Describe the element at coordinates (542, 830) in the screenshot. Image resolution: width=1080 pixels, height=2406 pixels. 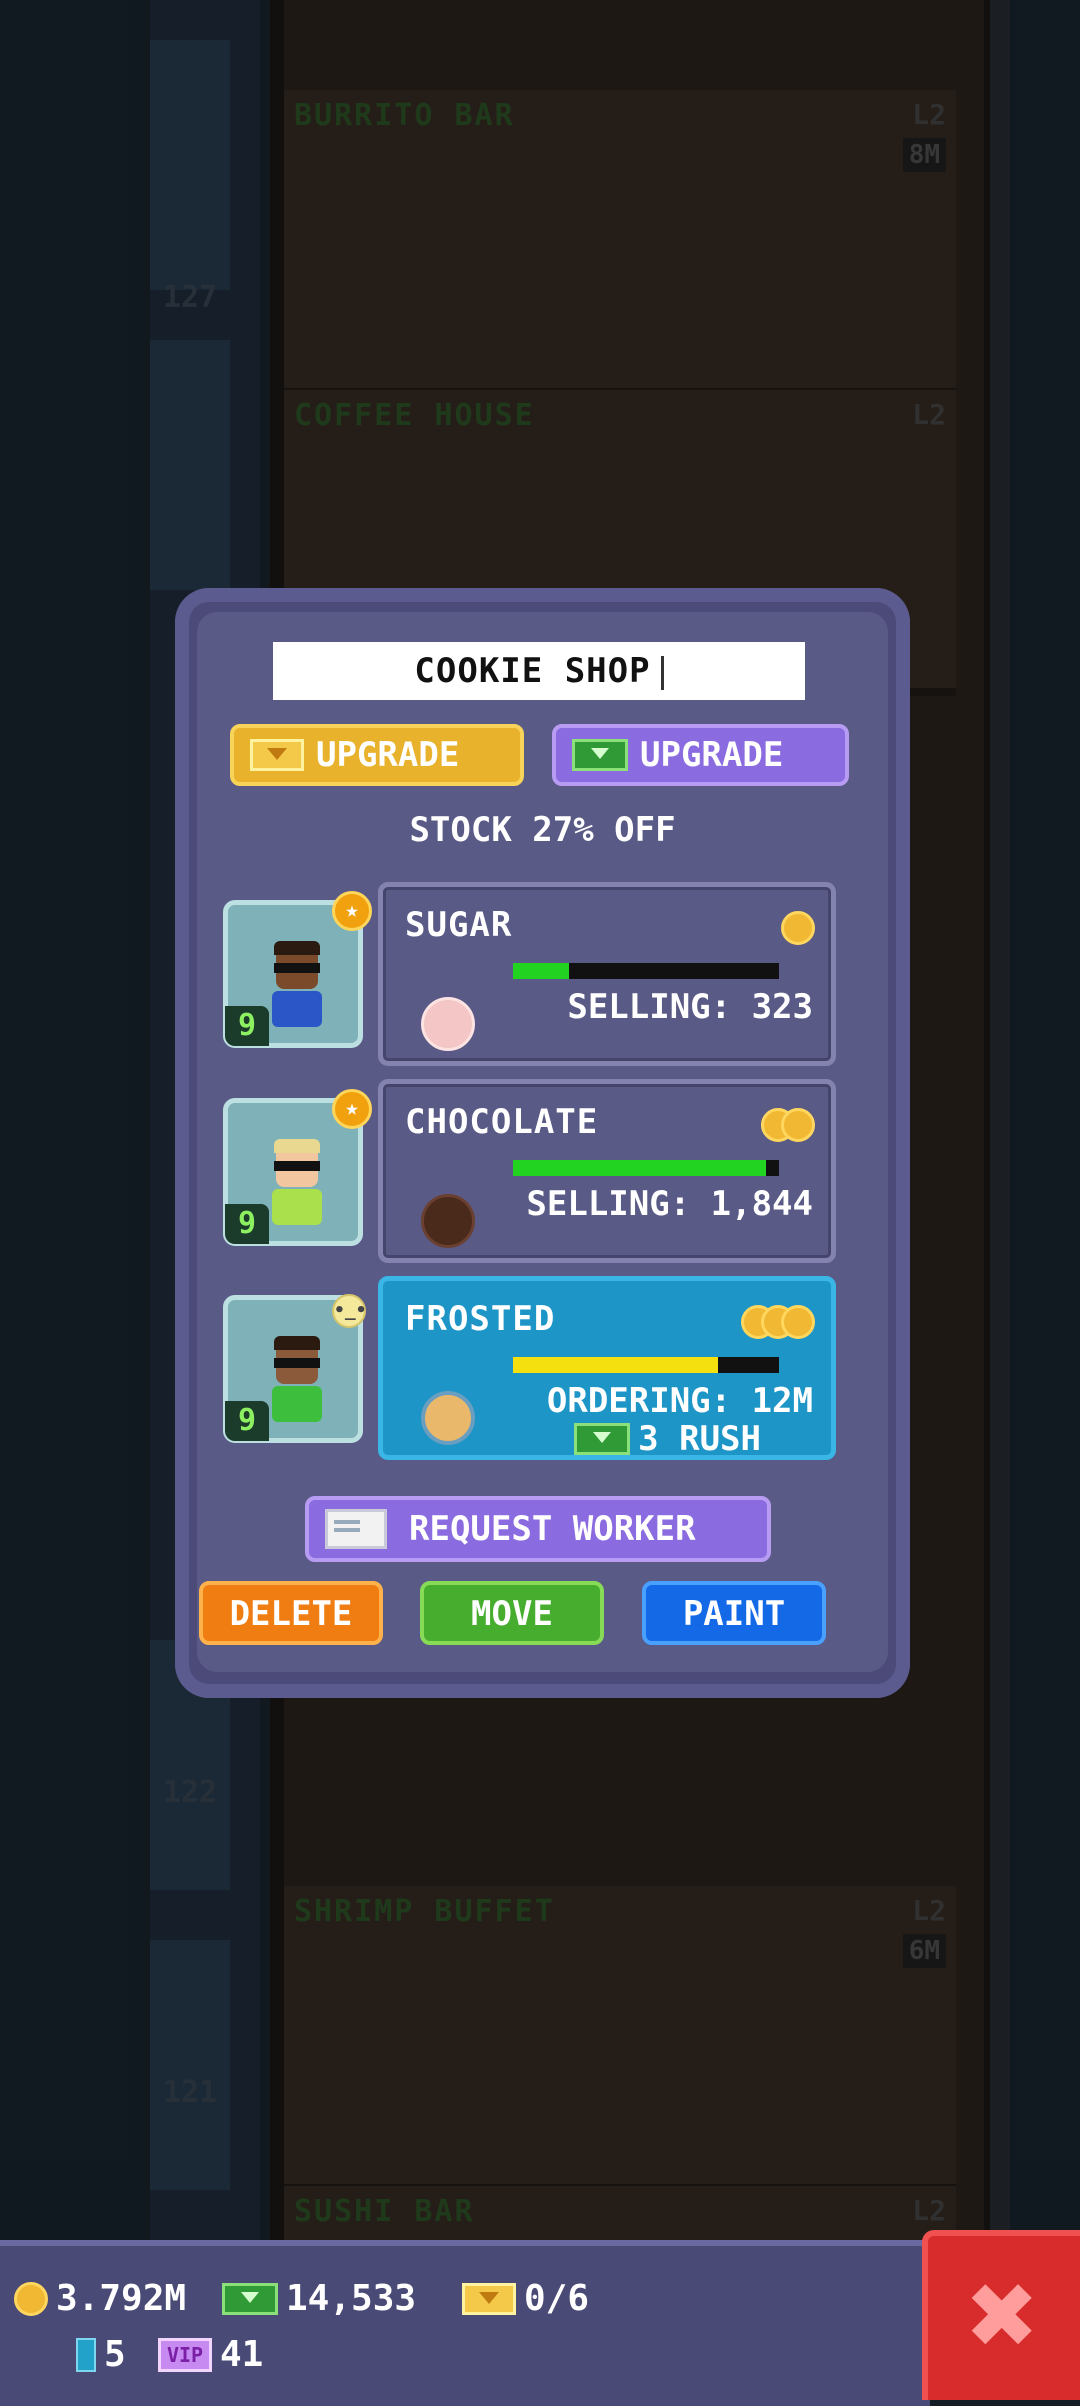
I see `stock-discount-text: STOCK 27% OFF` at that location.